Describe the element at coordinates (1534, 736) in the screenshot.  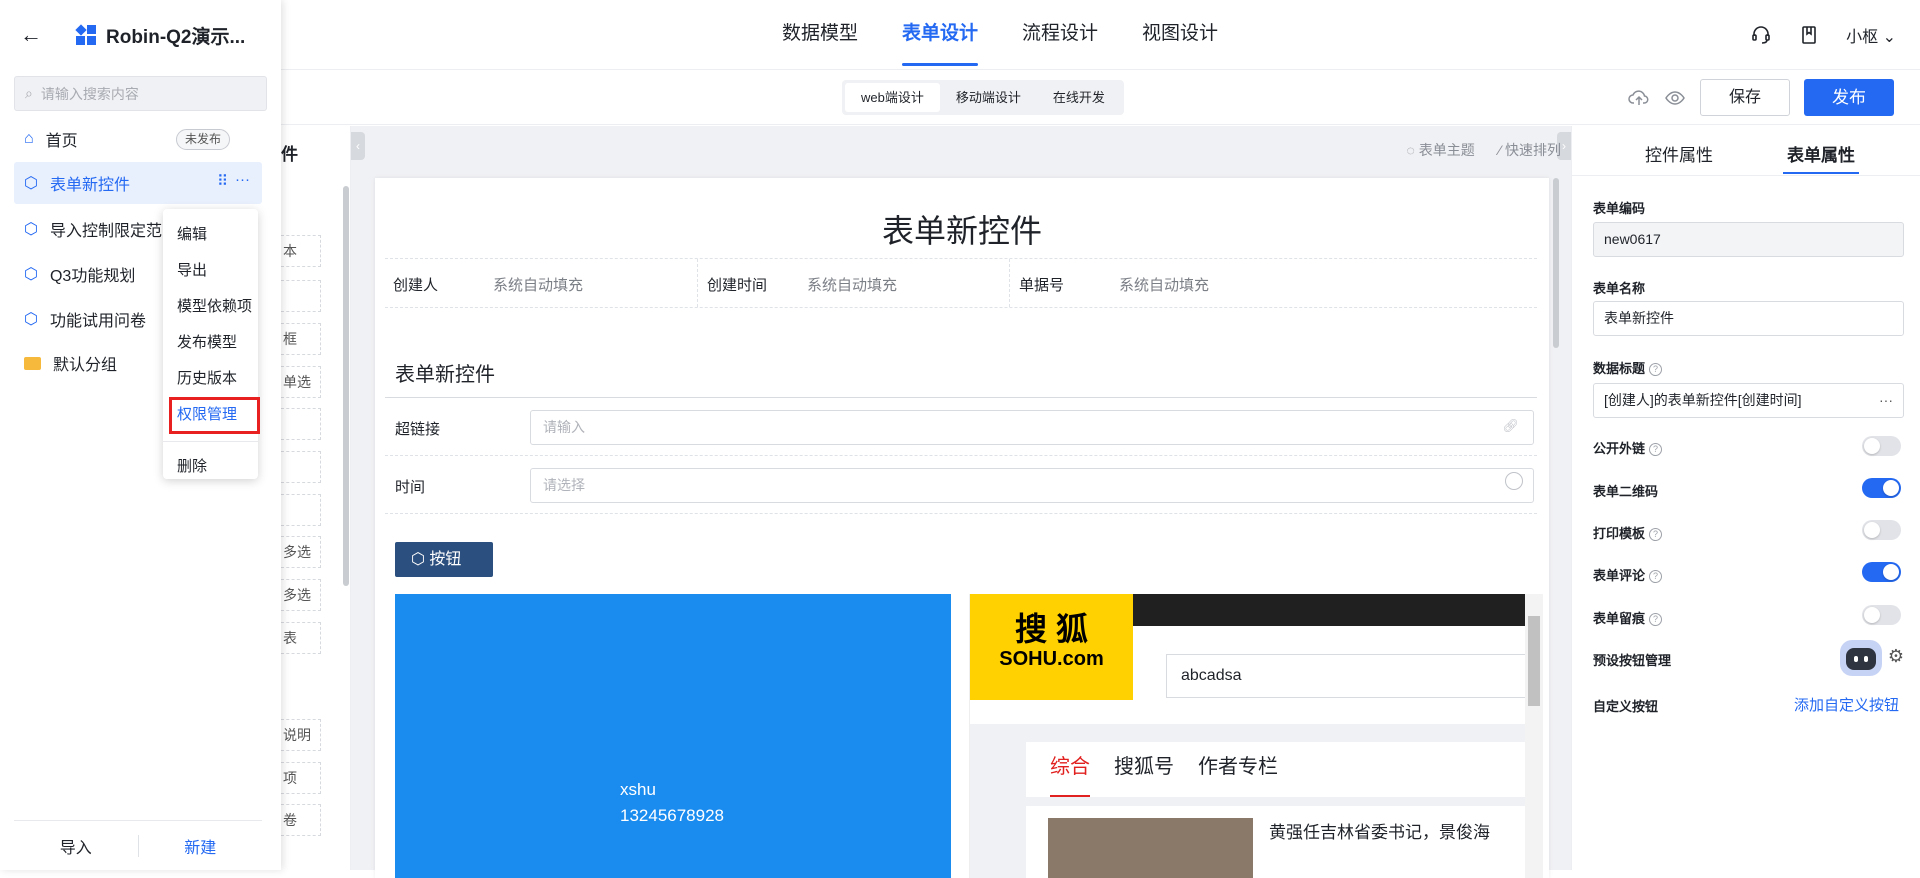
I see `embed-scrollbar` at that location.